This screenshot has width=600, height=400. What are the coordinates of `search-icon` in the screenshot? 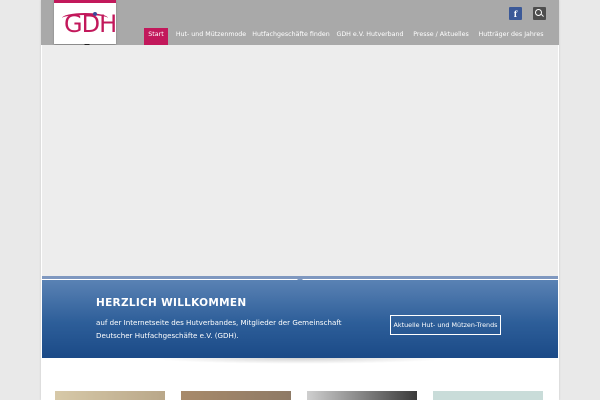 It's located at (539, 13).